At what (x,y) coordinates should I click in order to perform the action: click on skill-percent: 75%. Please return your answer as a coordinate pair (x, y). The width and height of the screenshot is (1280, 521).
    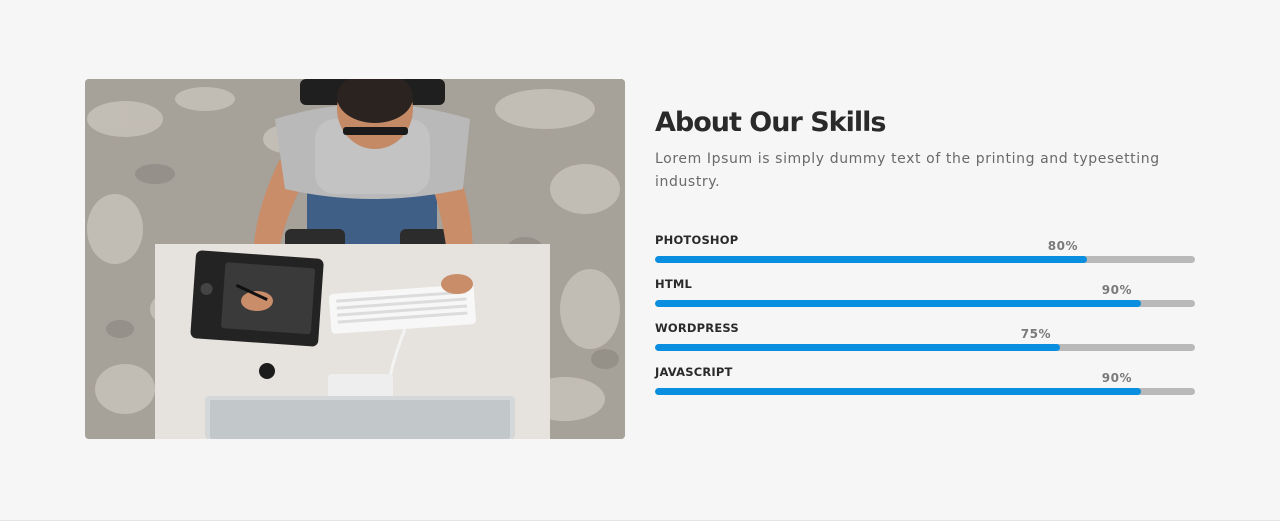
    Looking at the image, I should click on (1035, 334).